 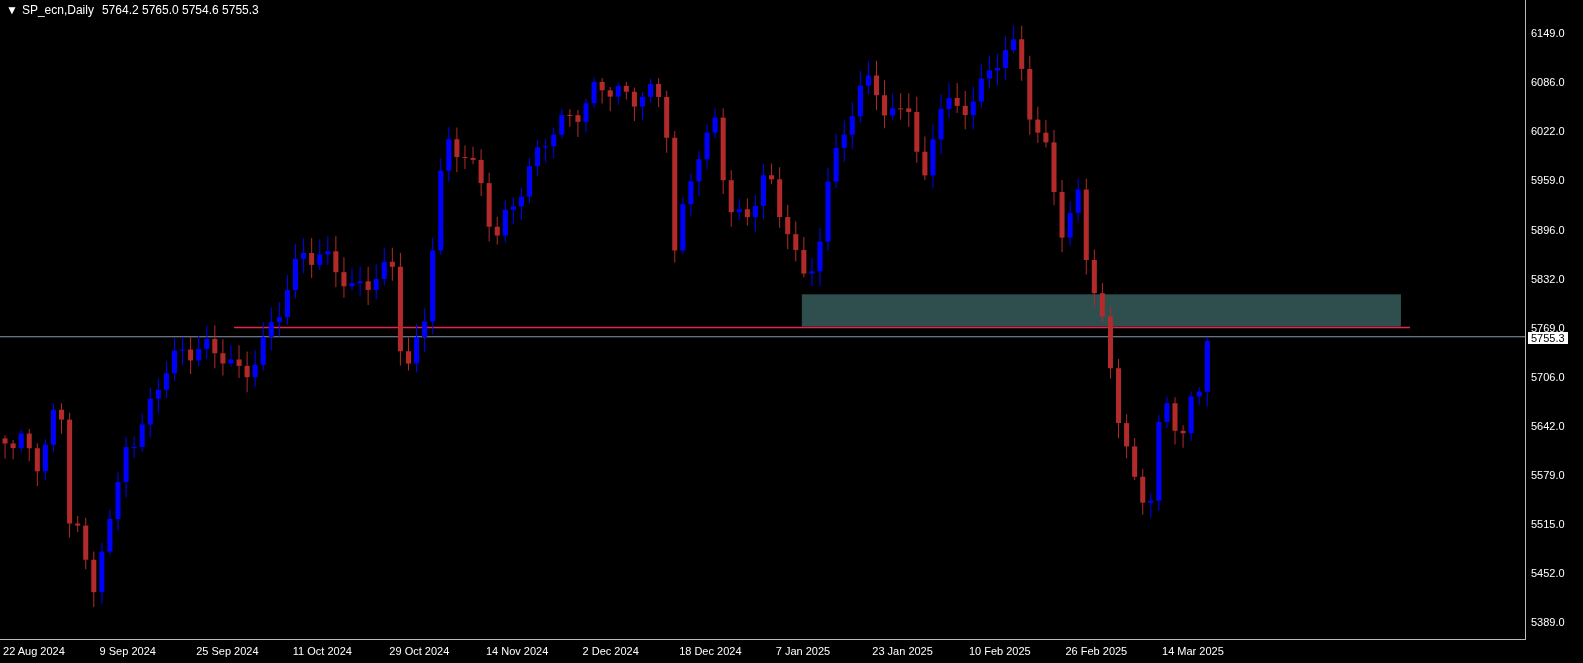 What do you see at coordinates (822, 327) in the screenshot?
I see `horizontal-level-line` at bounding box center [822, 327].